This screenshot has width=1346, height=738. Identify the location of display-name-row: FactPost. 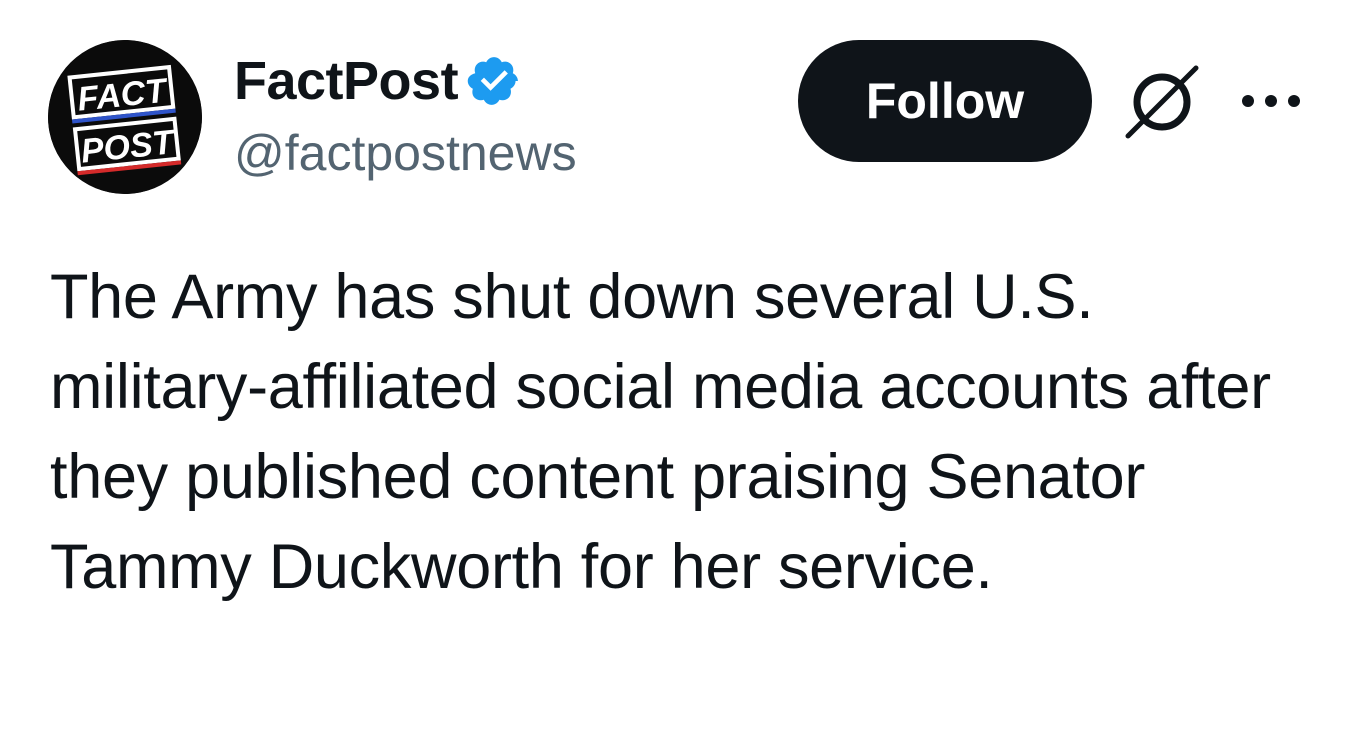
(378, 81).